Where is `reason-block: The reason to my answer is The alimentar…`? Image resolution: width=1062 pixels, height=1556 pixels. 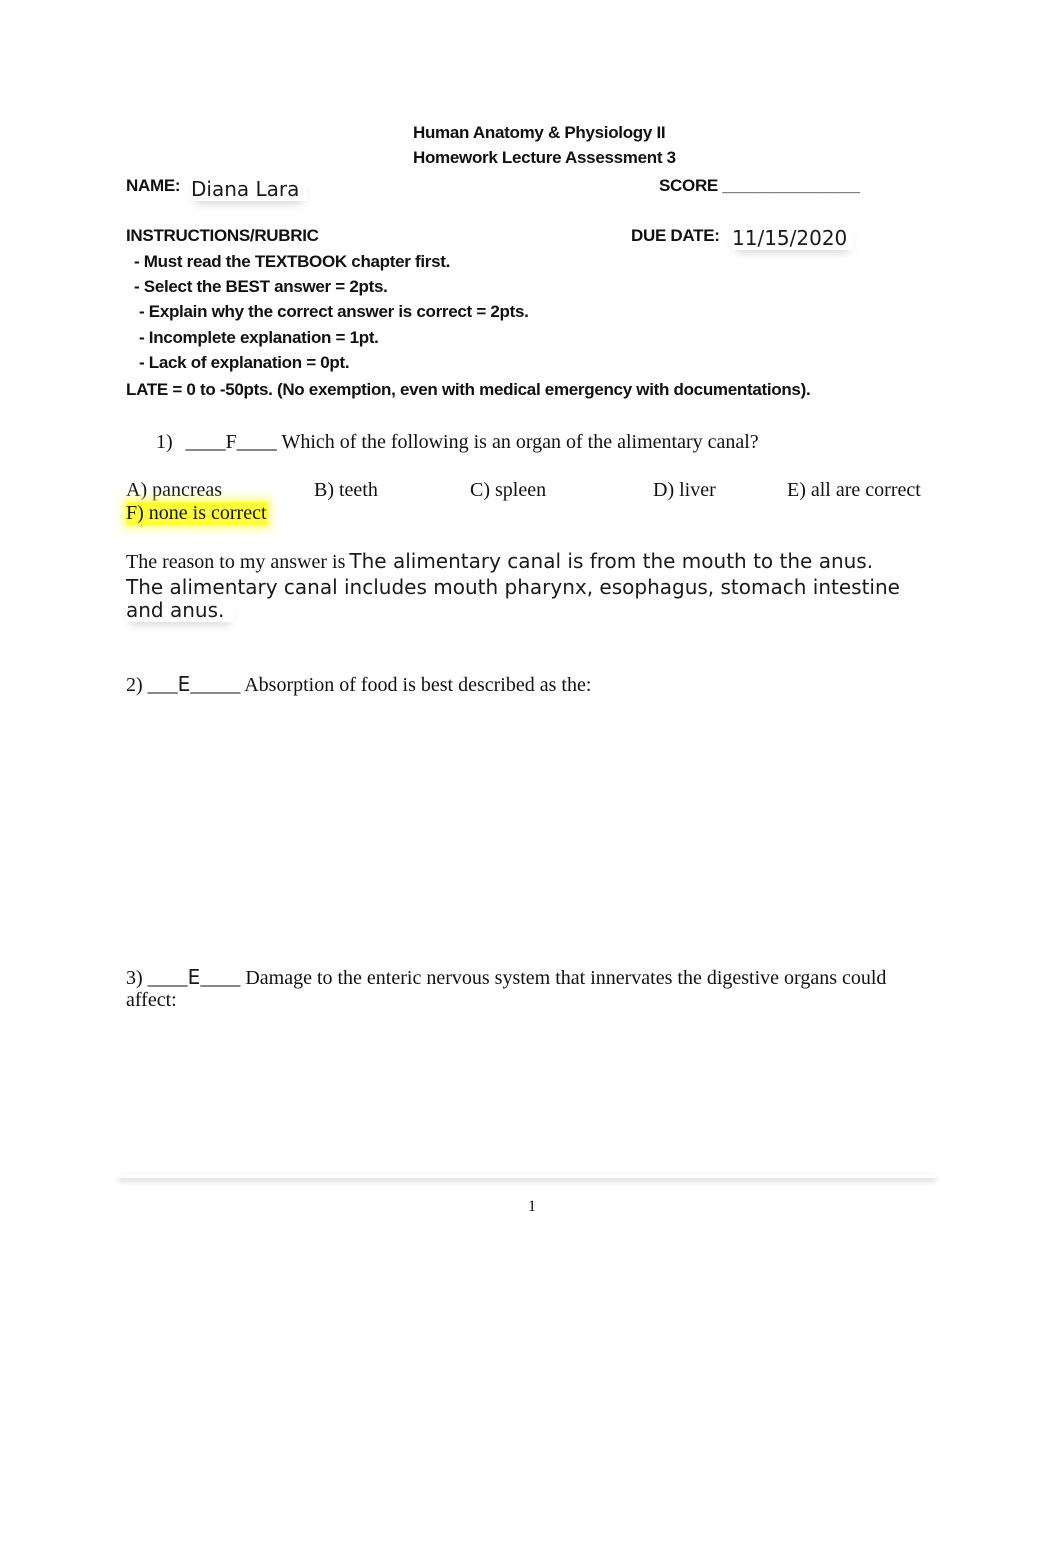
reason-block: The reason to my answer is The alimentar… is located at coordinates (499, 561).